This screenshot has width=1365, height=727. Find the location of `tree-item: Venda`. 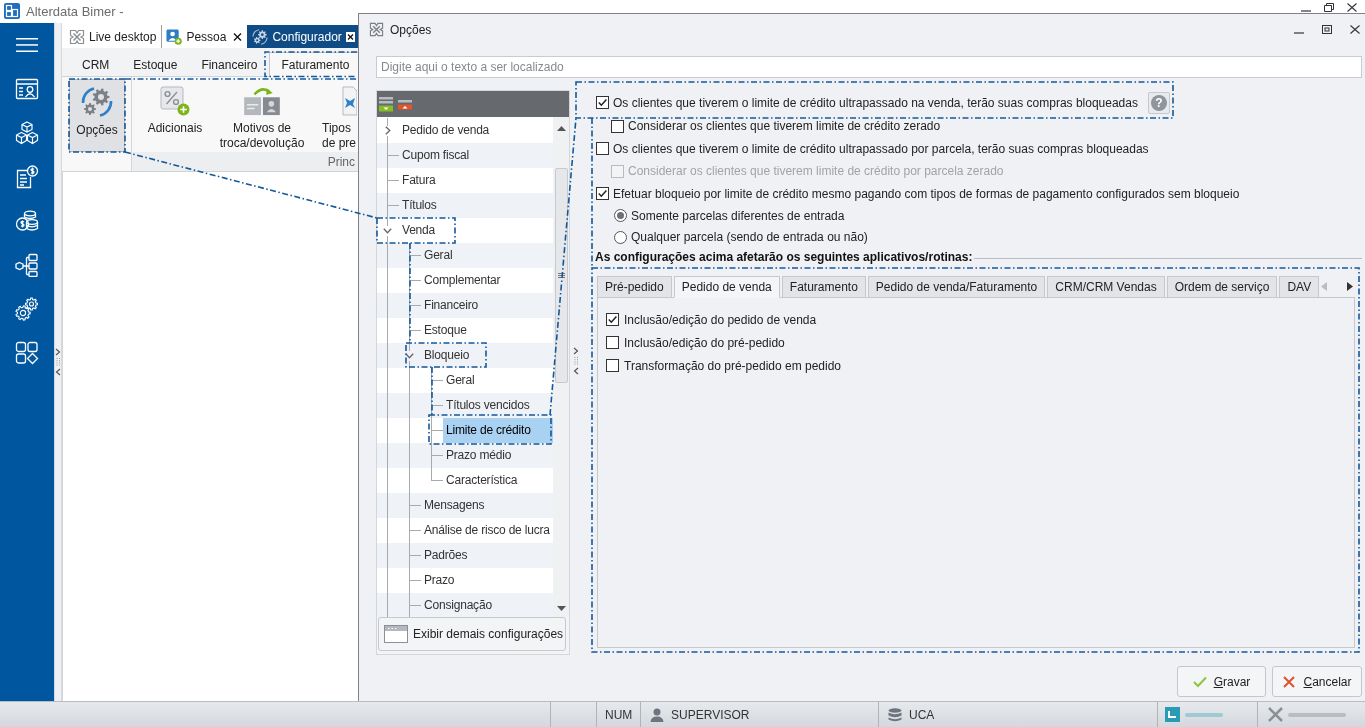

tree-item: Venda is located at coordinates (476, 230).